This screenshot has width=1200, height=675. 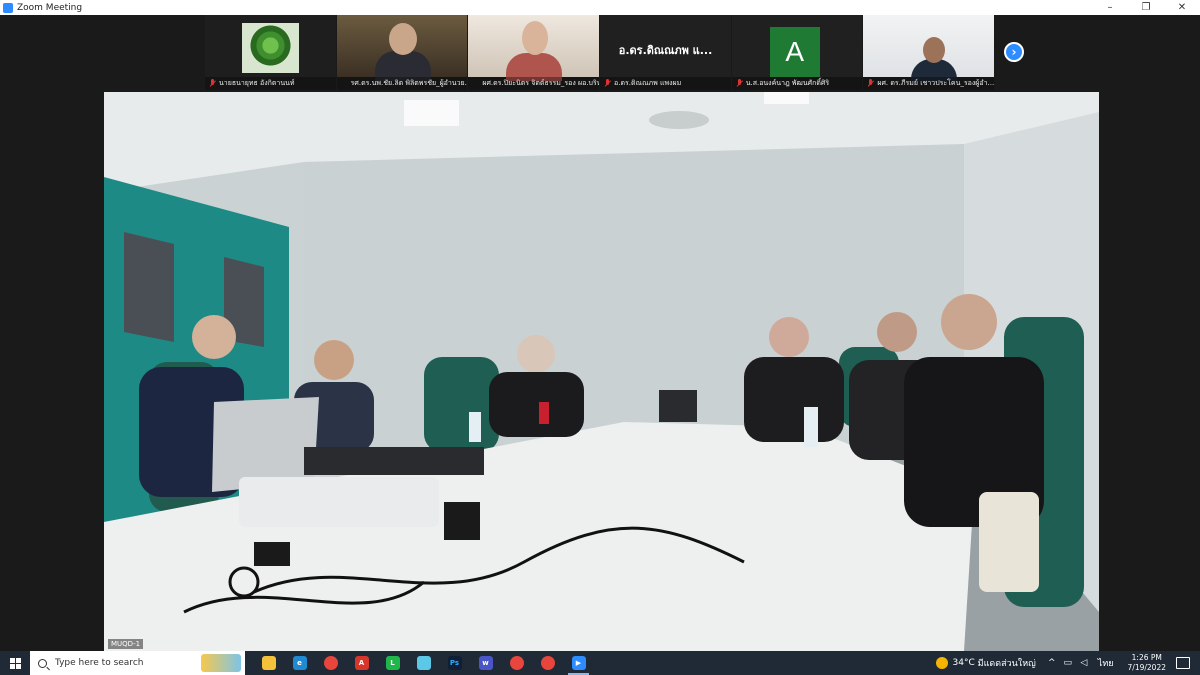 What do you see at coordinates (126, 644) in the screenshot?
I see `connection-label: MUQD-1` at bounding box center [126, 644].